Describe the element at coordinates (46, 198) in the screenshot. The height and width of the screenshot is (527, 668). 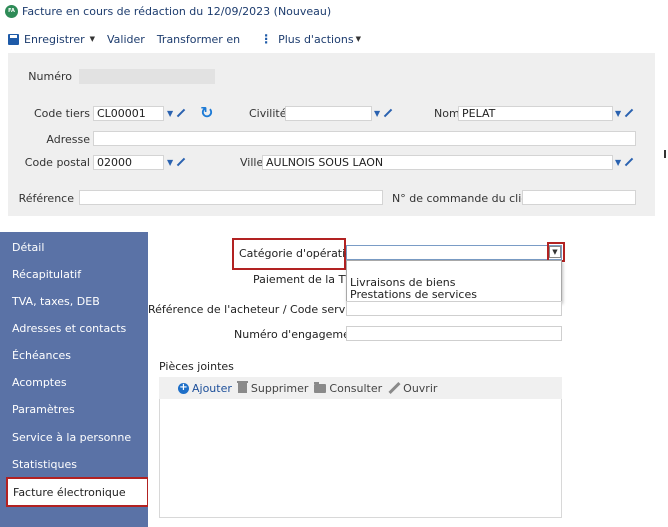
I see `reference-label: Référence` at that location.